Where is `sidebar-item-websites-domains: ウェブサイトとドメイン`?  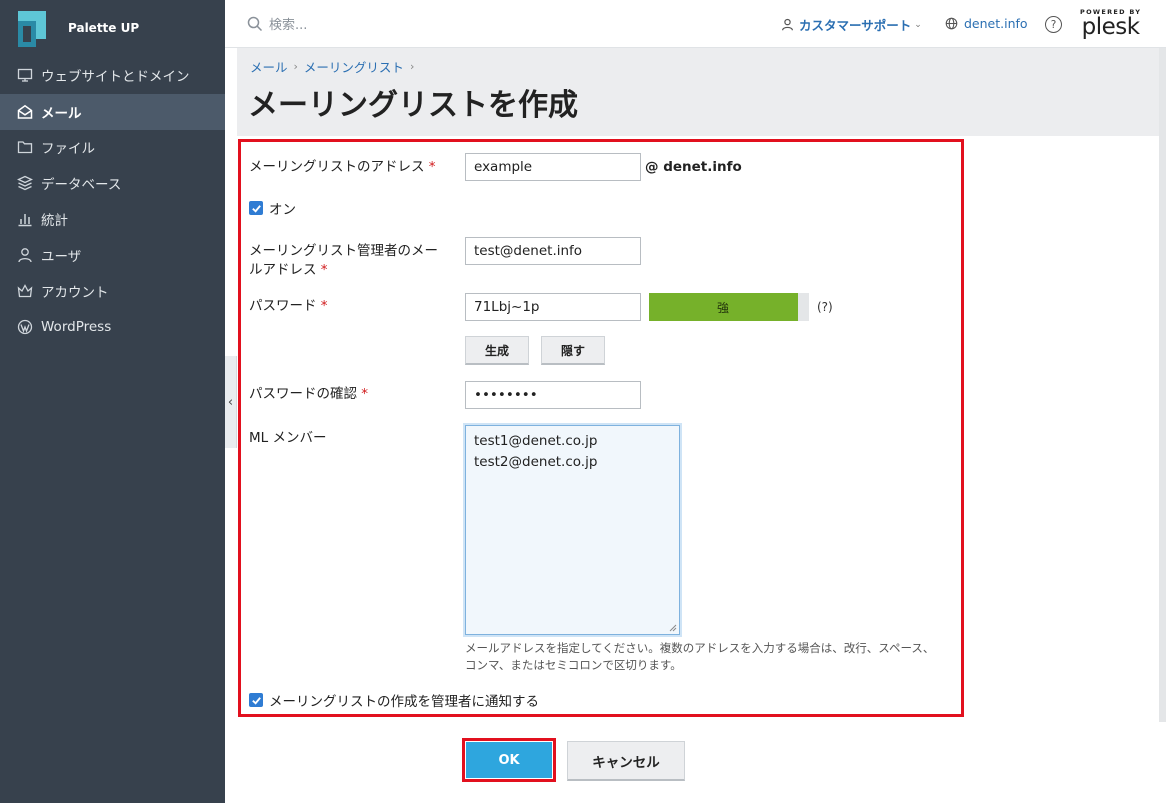 sidebar-item-websites-domains: ウェブサイトとドメイン is located at coordinates (112, 75).